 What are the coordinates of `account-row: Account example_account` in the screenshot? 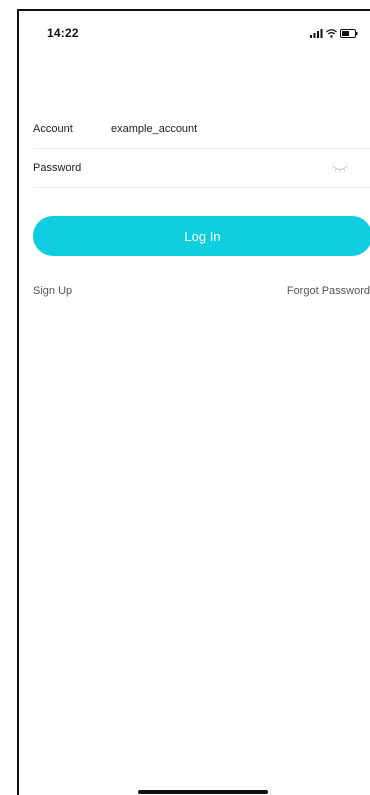 It's located at (201, 130).